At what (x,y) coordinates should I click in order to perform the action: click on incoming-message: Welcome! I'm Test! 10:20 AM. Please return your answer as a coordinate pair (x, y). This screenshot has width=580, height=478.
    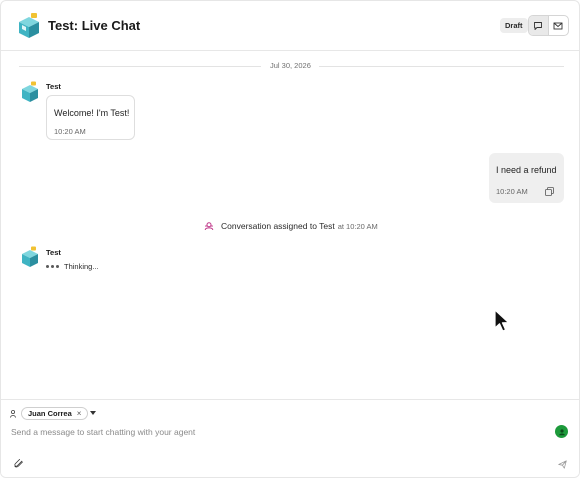
    Looking at the image, I should click on (90, 117).